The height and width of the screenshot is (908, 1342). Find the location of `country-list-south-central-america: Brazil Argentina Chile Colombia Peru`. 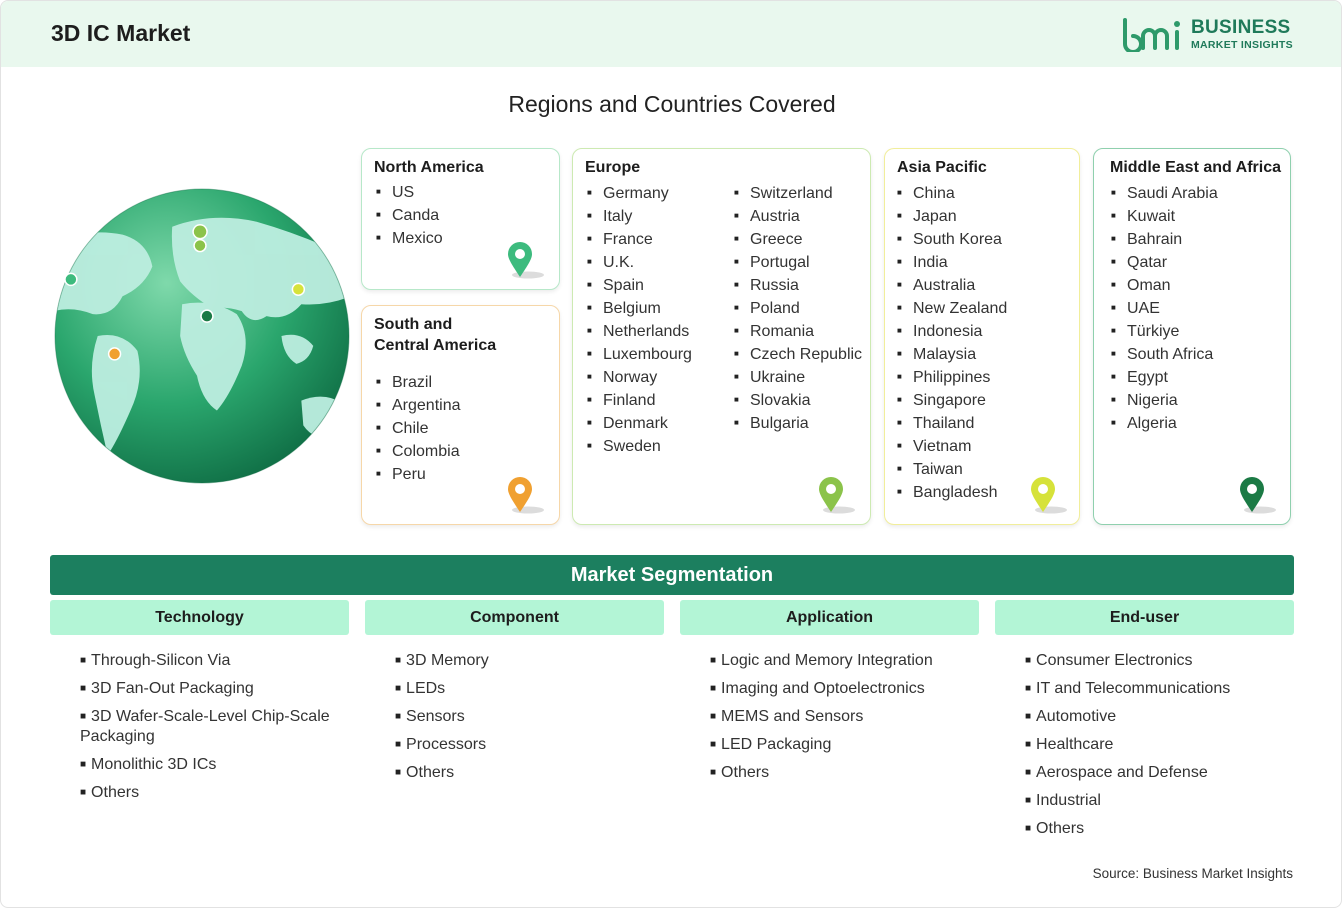

country-list-south-central-america: Brazil Argentina Chile Colombia Peru is located at coordinates (418, 428).